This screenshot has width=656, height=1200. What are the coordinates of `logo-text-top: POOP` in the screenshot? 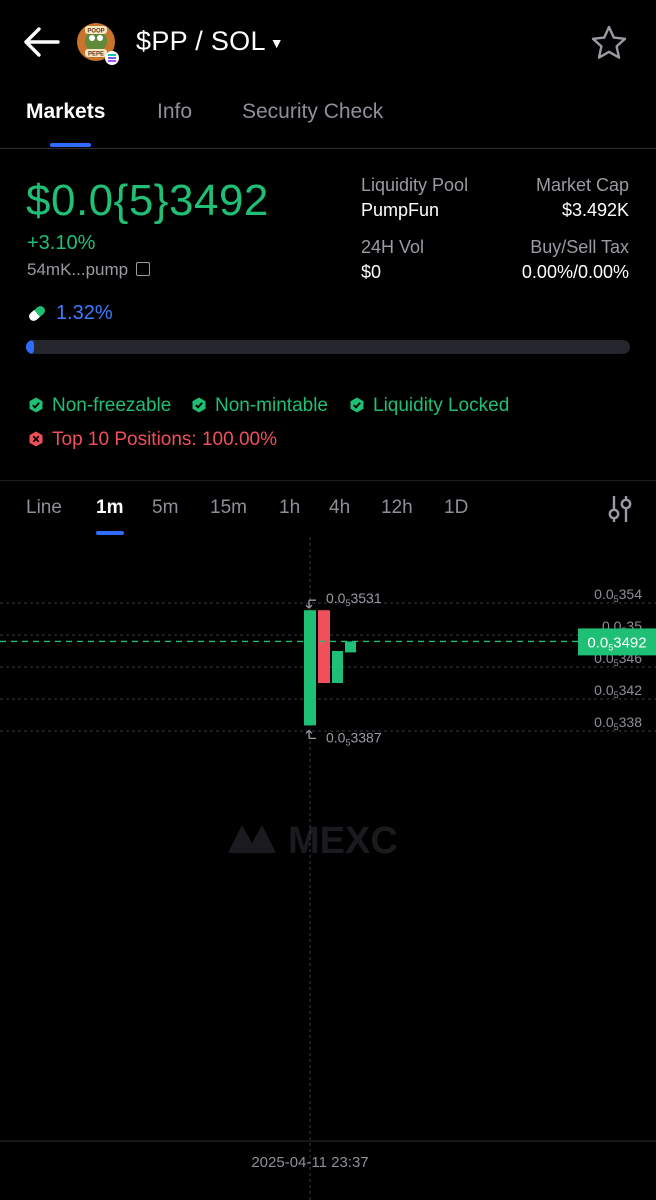 It's located at (95, 32).